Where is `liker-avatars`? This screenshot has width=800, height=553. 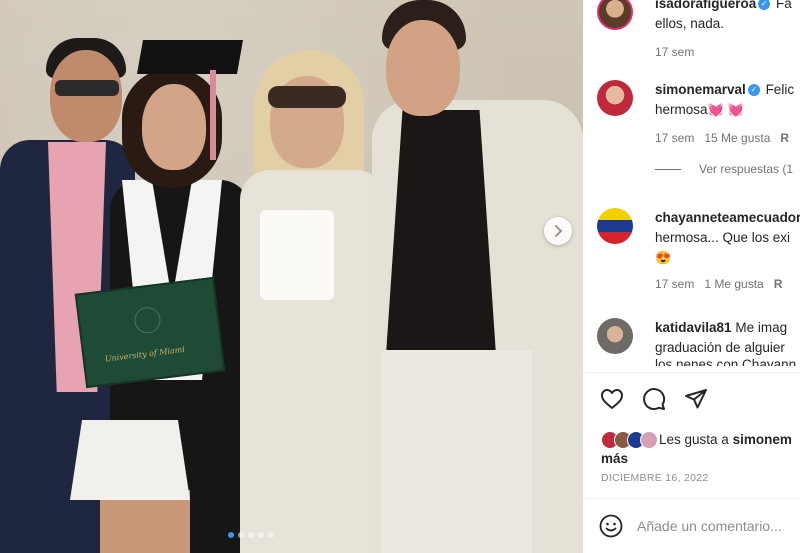 liker-avatars is located at coordinates (629, 440).